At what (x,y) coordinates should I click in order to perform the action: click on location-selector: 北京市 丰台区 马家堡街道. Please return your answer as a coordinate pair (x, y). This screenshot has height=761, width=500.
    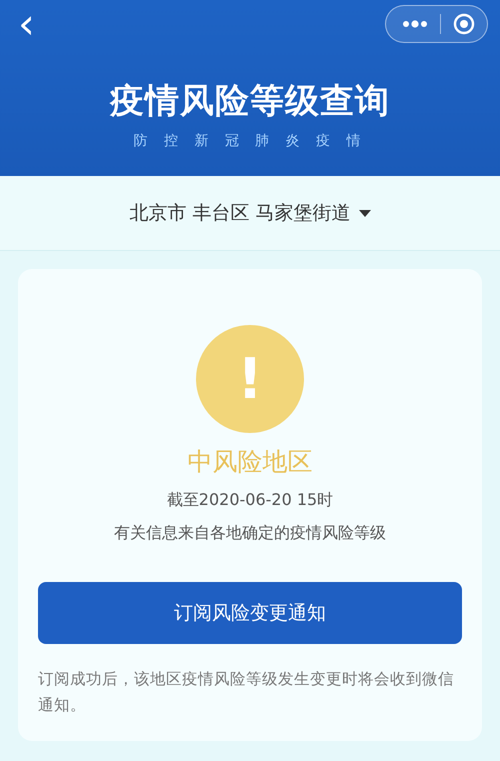
    Looking at the image, I should click on (250, 213).